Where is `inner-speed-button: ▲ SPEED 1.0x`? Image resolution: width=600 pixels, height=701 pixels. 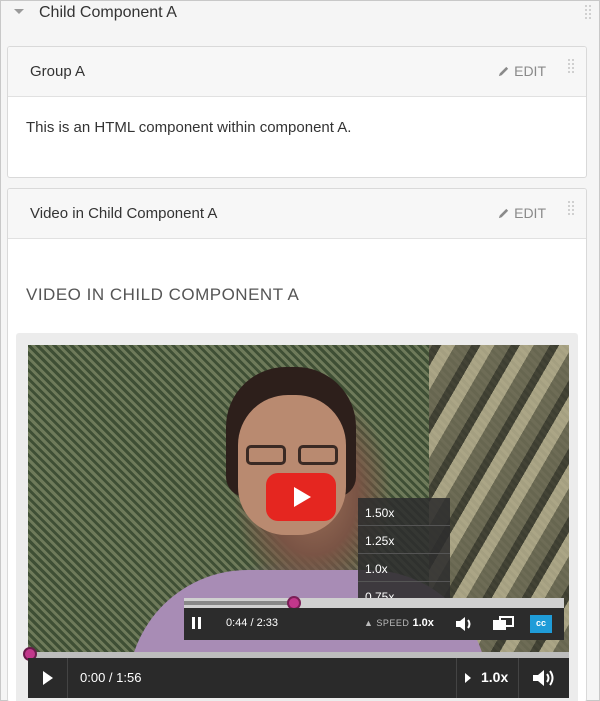
inner-speed-button: ▲ SPEED 1.0x is located at coordinates (399, 623).